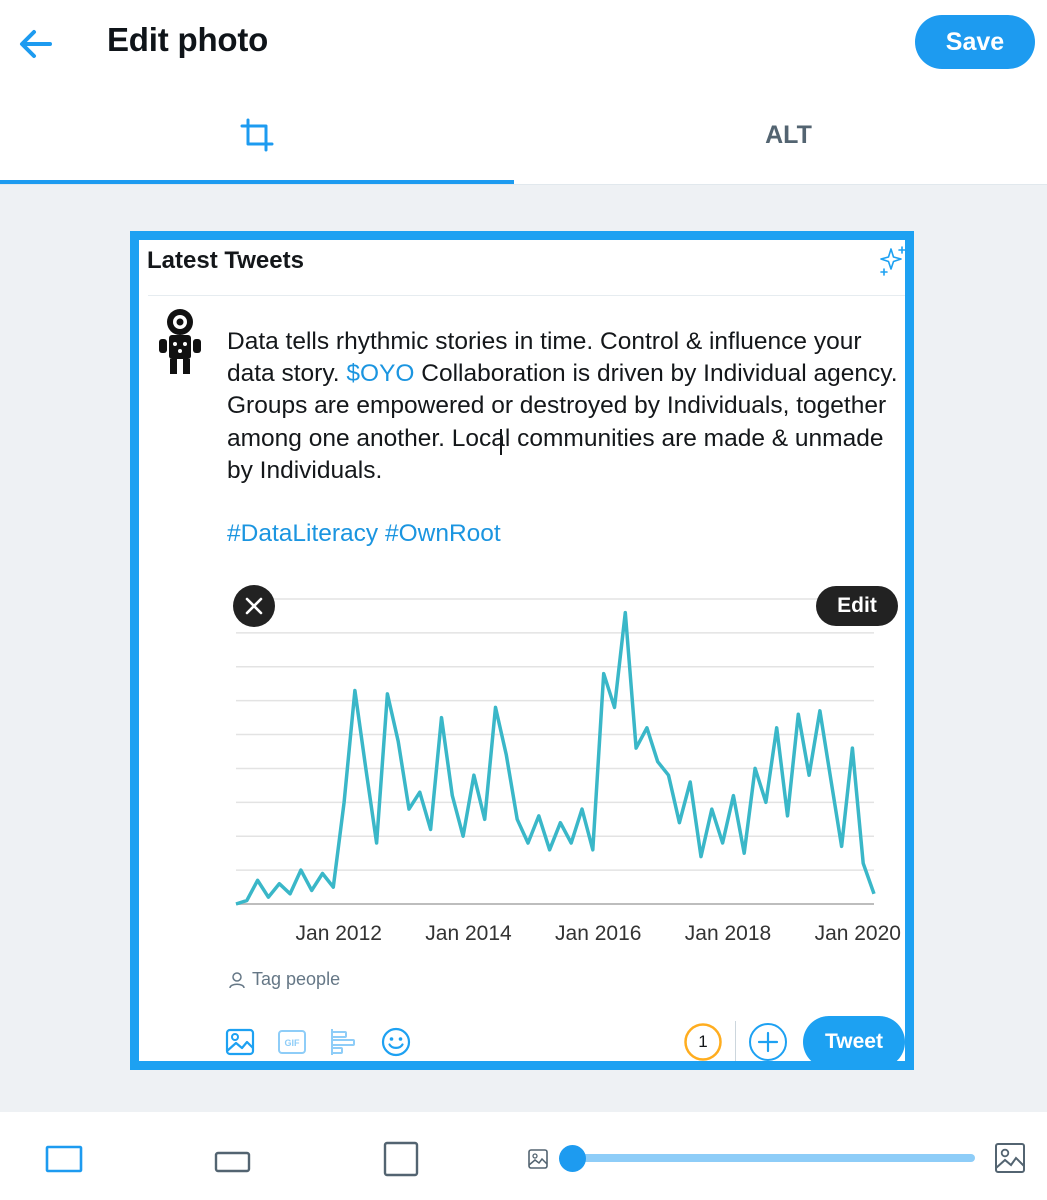 This screenshot has height=1200, width=1047. I want to click on arrow-left-icon, so click(36, 44).